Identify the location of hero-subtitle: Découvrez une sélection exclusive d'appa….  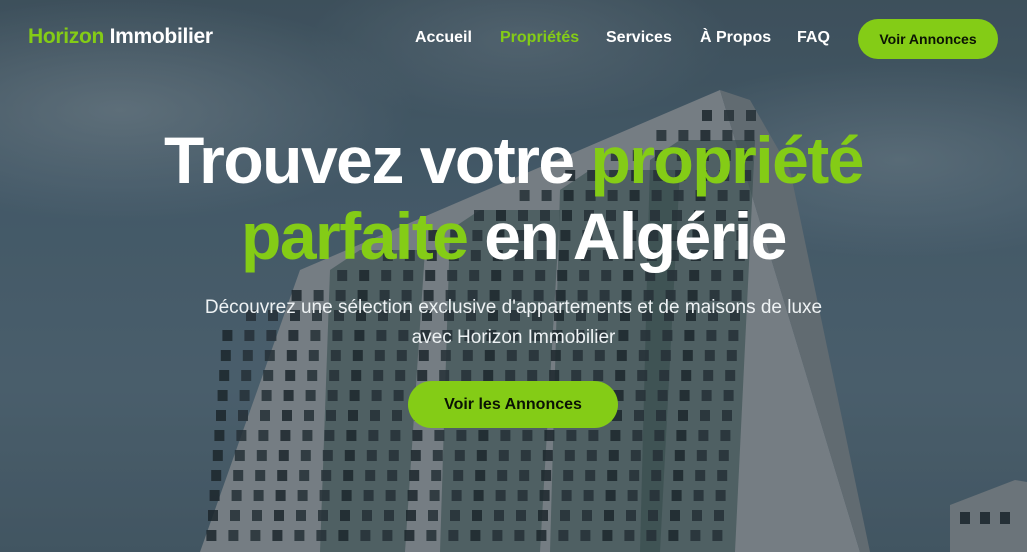
(513, 323).